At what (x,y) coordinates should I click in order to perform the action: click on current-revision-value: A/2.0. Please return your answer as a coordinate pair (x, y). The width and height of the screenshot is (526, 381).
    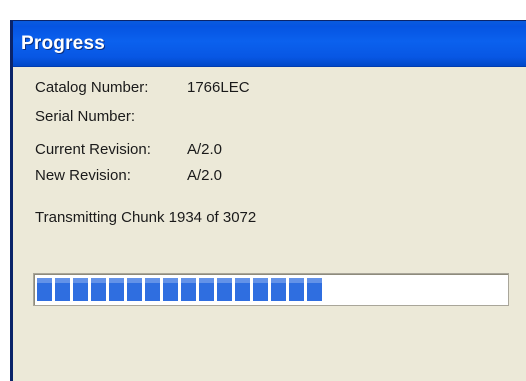
    Looking at the image, I should click on (205, 149).